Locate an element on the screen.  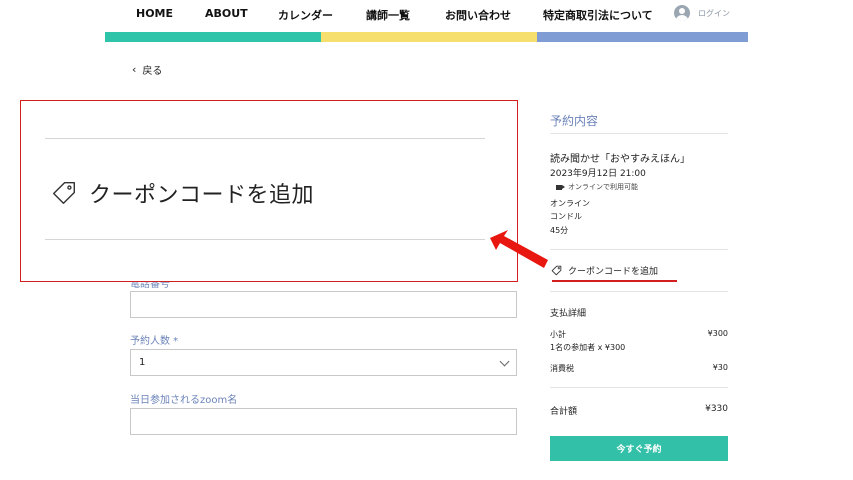
subtotal-label: 小計 is located at coordinates (558, 334).